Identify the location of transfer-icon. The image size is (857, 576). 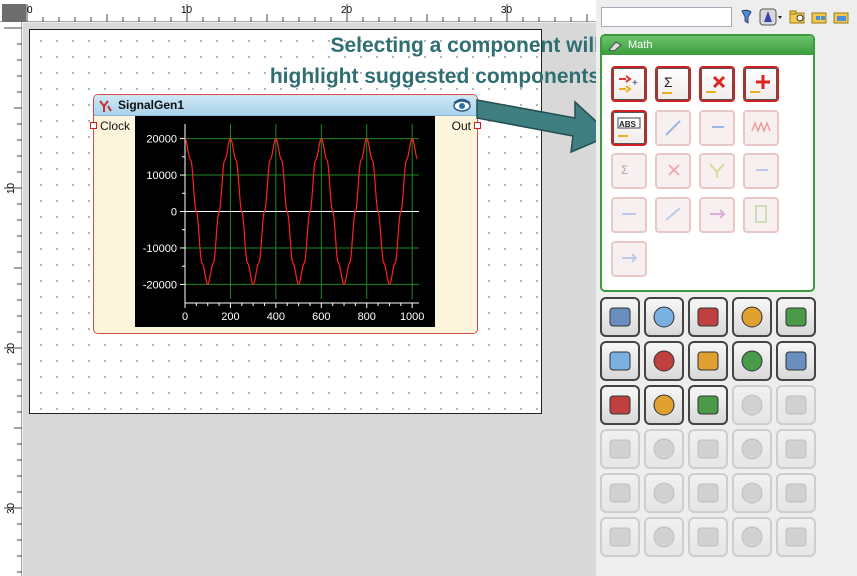
(664, 405).